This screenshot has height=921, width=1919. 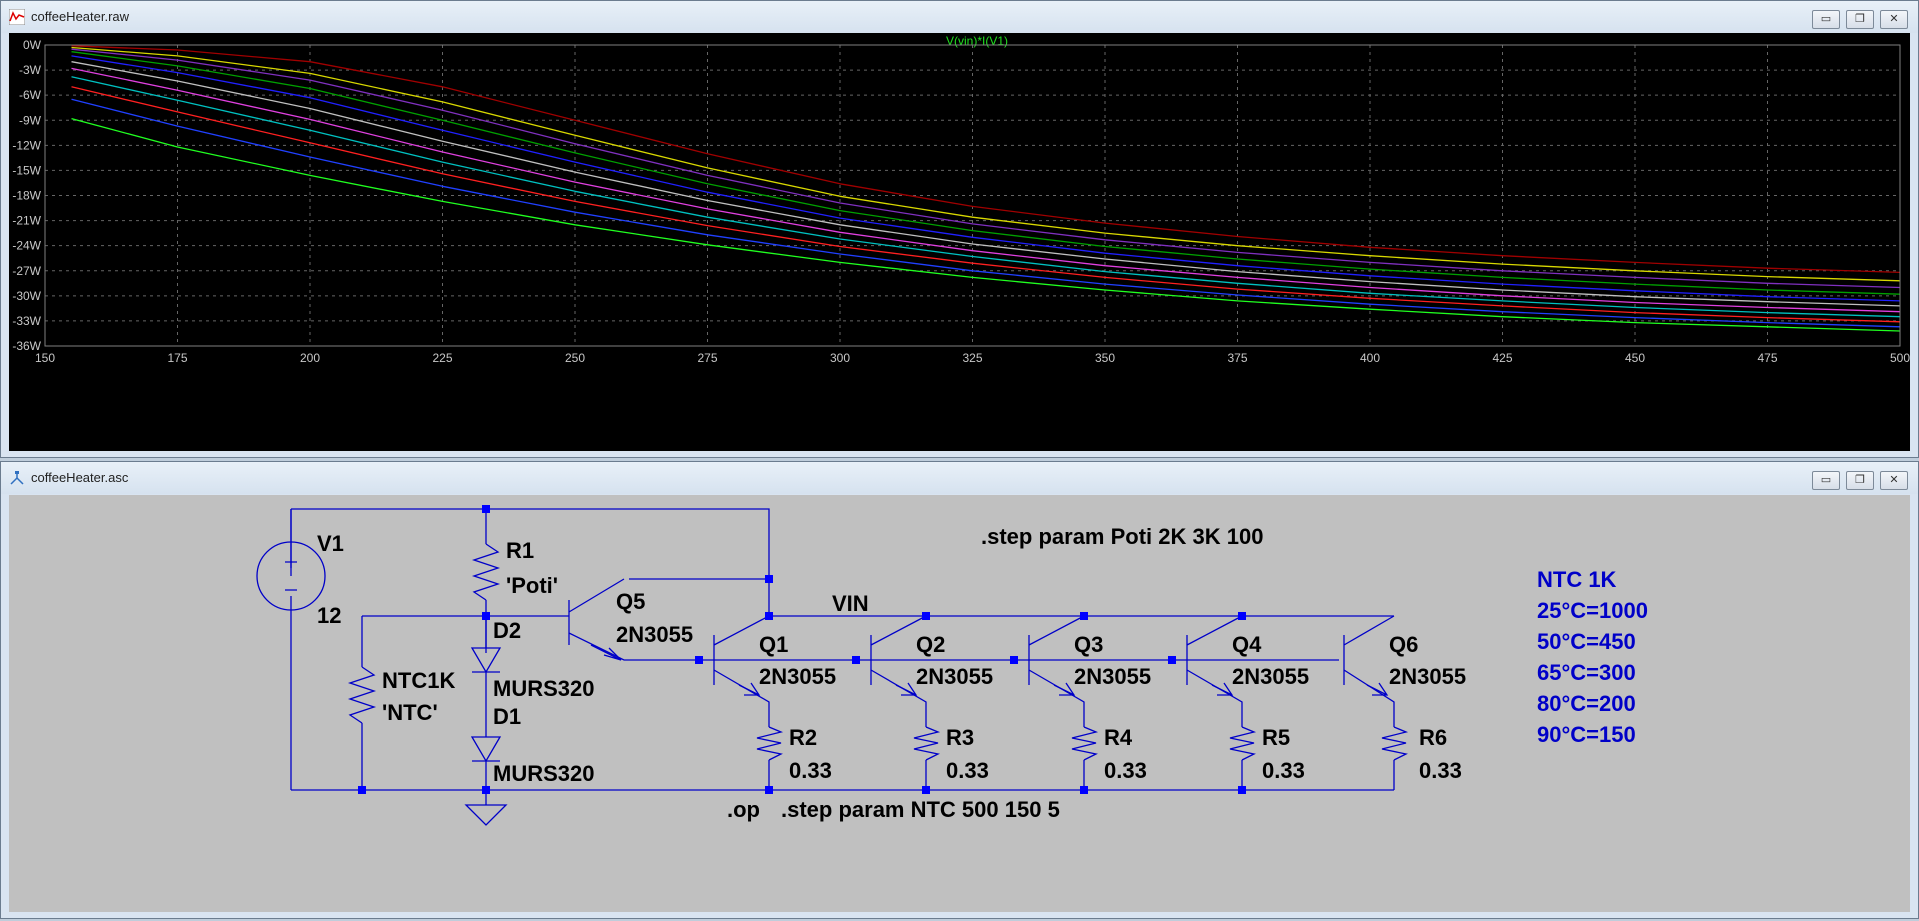 I want to click on label-q5-model: 2N3055, so click(x=654, y=634).